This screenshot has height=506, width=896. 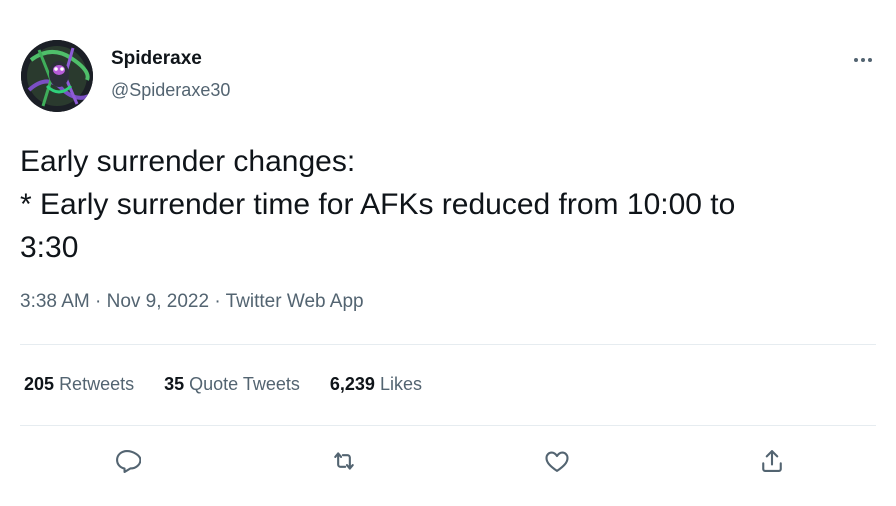 What do you see at coordinates (188, 161) in the screenshot?
I see `tweet-text-line: Early surrender changes:` at bounding box center [188, 161].